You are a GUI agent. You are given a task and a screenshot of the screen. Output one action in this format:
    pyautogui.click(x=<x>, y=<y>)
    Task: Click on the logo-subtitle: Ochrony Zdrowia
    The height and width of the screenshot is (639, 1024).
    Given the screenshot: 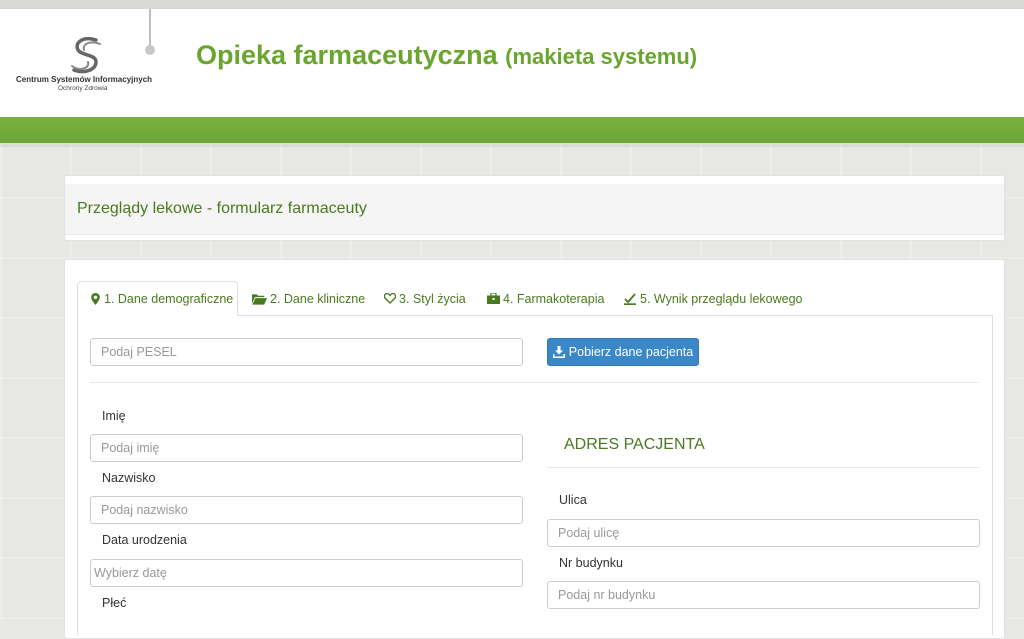 What is the action you would take?
    pyautogui.click(x=83, y=88)
    